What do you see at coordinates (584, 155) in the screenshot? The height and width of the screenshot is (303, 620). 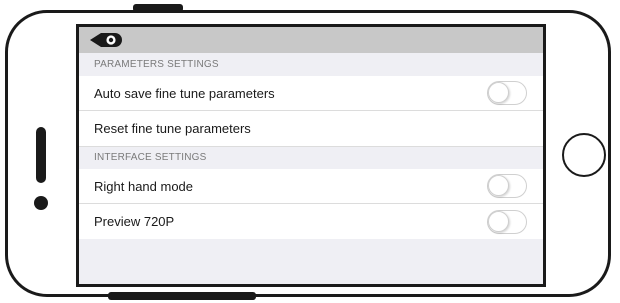 I see `home-button` at bounding box center [584, 155].